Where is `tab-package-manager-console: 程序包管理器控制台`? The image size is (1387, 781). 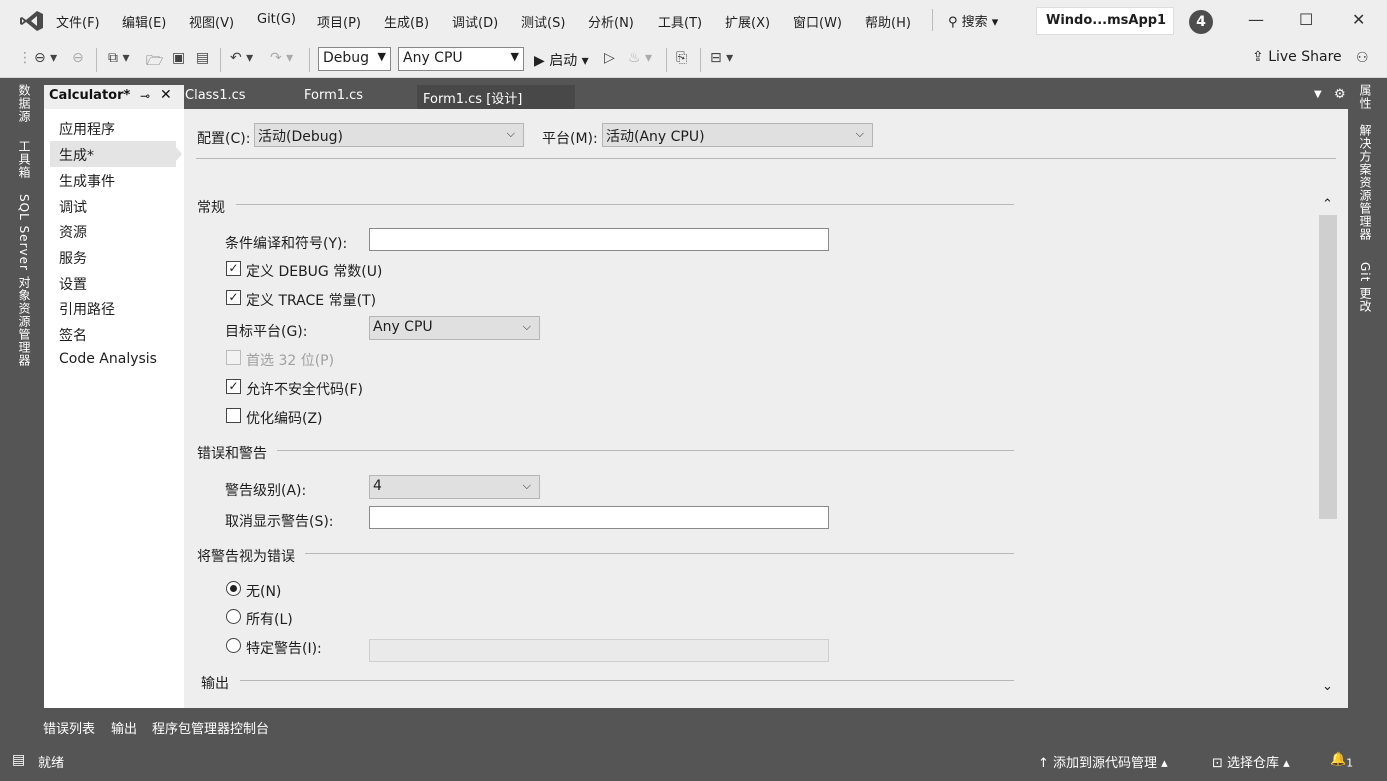
tab-package-manager-console: 程序包管理器控制台 is located at coordinates (210, 727).